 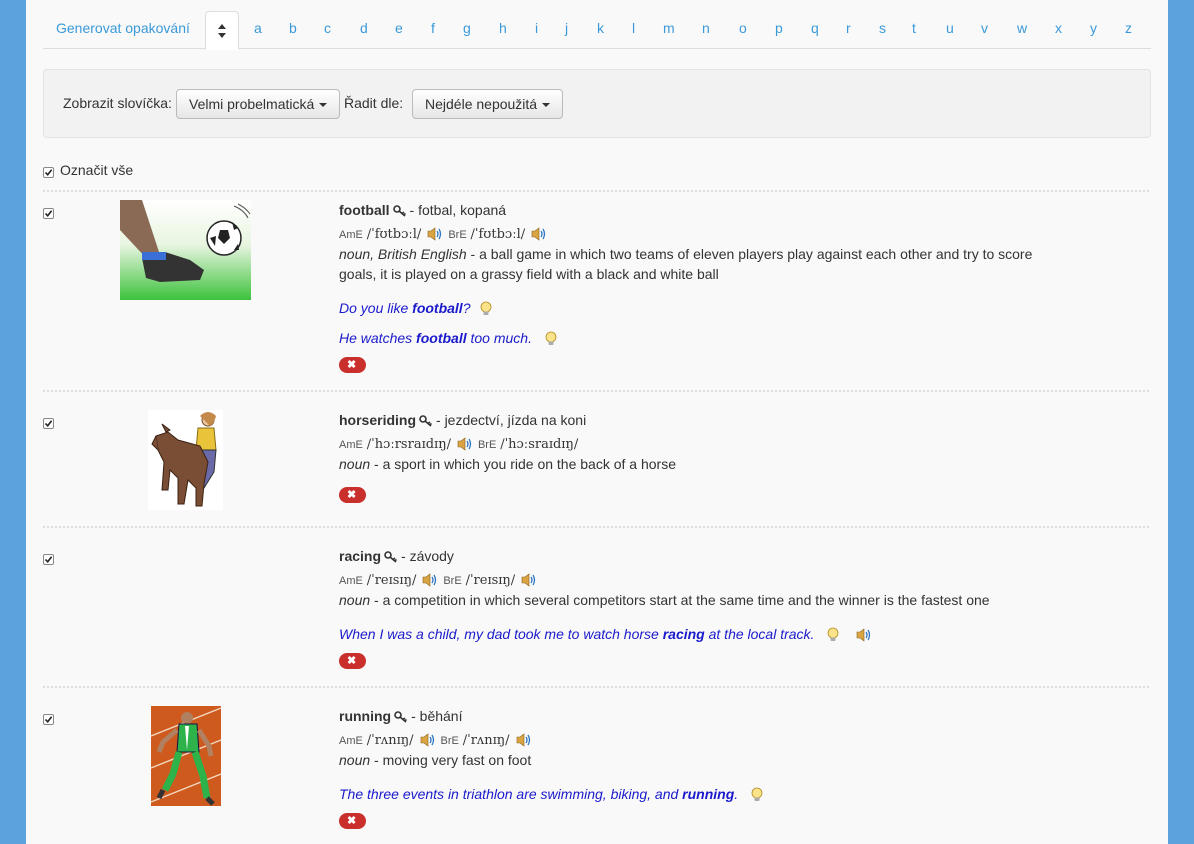 I want to click on tab-letter-w: w, so click(x=1022, y=28).